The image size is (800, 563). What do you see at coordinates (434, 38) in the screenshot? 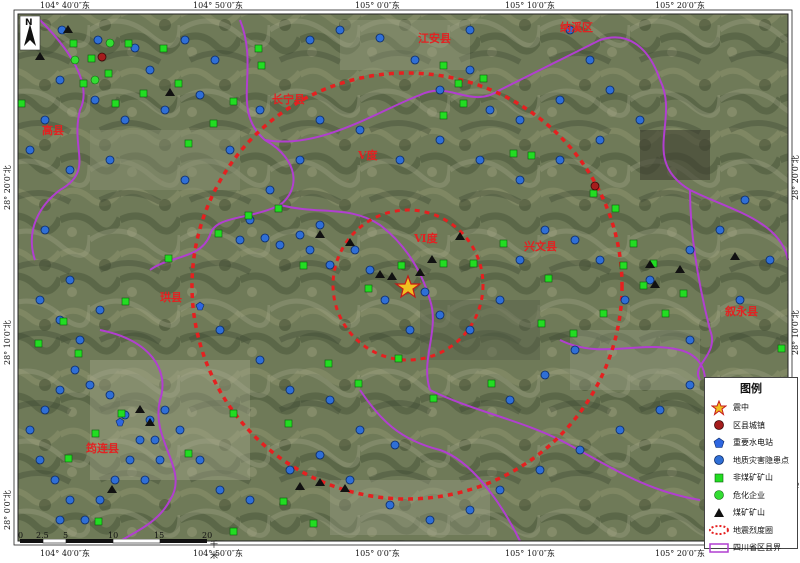
I see `label-jiangan: 江安县` at bounding box center [434, 38].